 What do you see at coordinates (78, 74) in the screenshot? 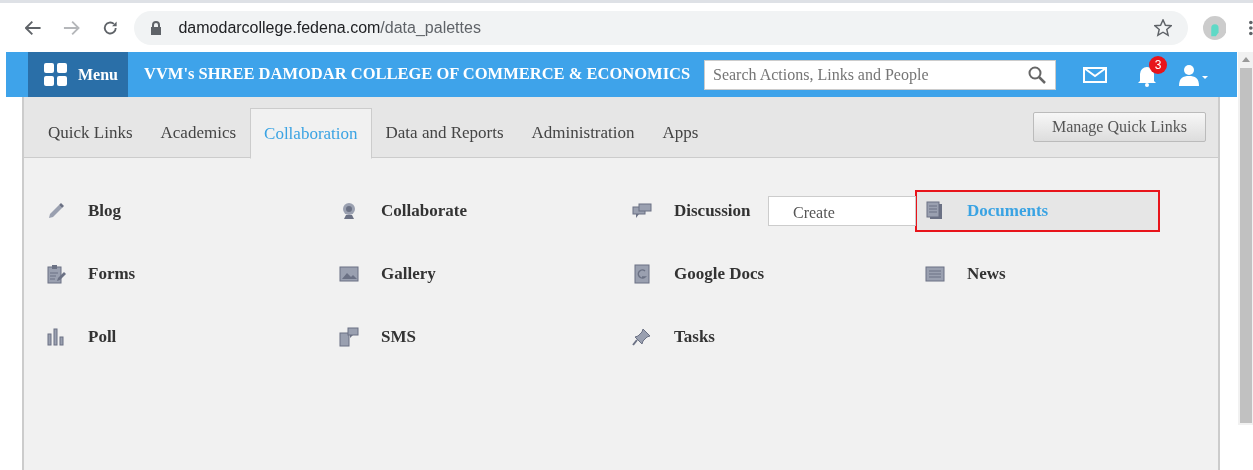
I see `menu-button: Menu` at bounding box center [78, 74].